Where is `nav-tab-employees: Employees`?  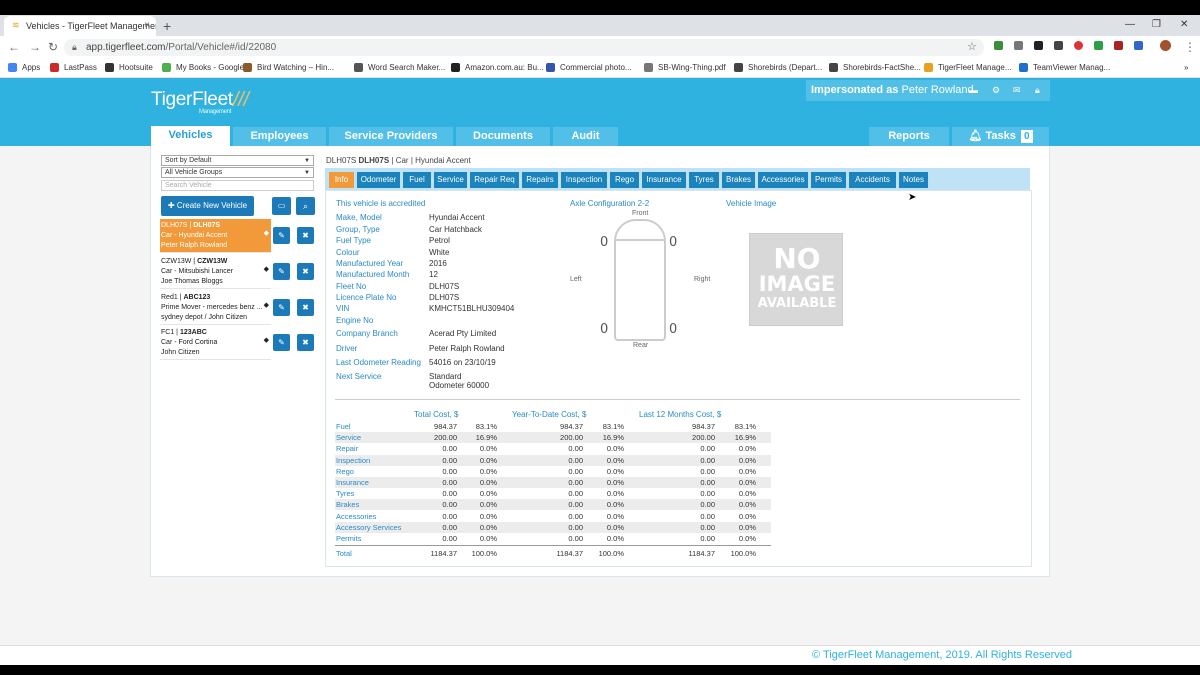 nav-tab-employees: Employees is located at coordinates (279, 136).